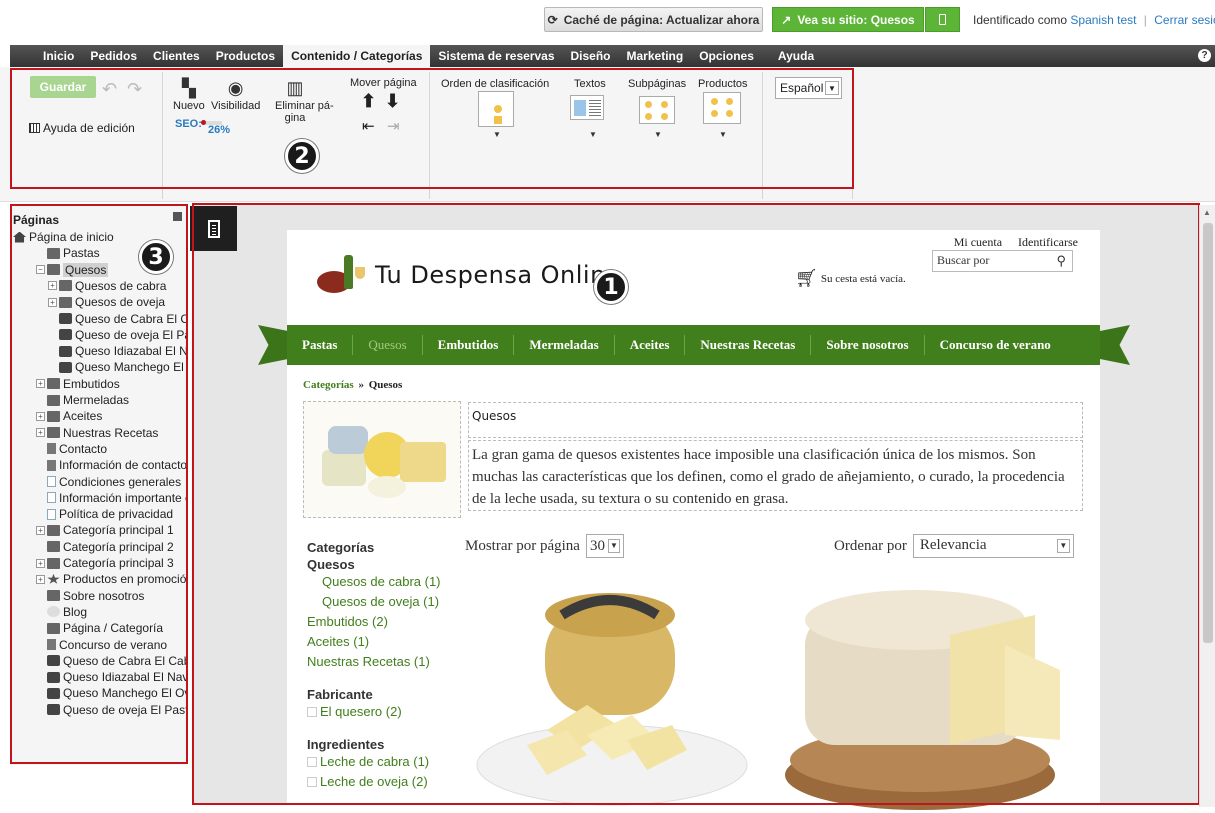 Image resolution: width=1215 pixels, height=813 pixels. Describe the element at coordinates (304, 101) in the screenshot. I see `delete-page-button: ▥ Eliminar pá- gina` at that location.